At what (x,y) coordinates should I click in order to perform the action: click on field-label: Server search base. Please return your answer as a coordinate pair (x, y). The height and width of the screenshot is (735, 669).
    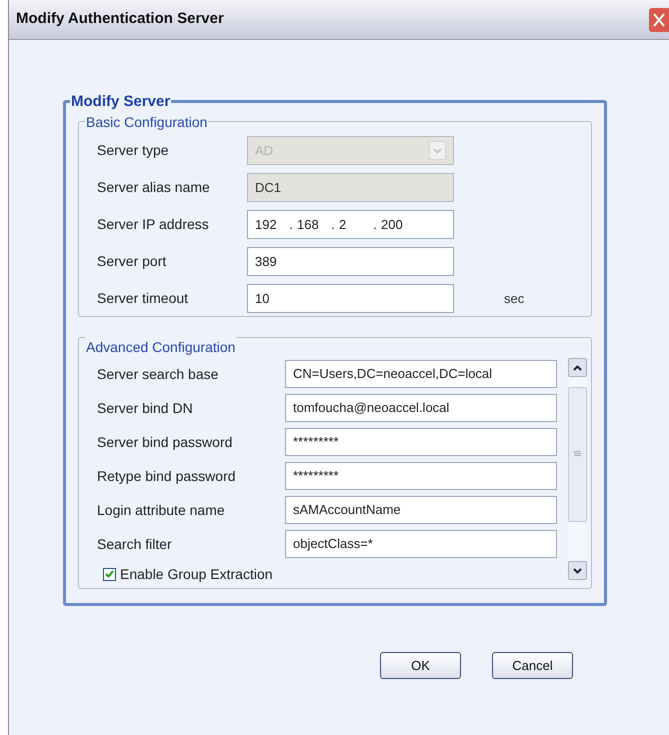
    Looking at the image, I should click on (158, 374).